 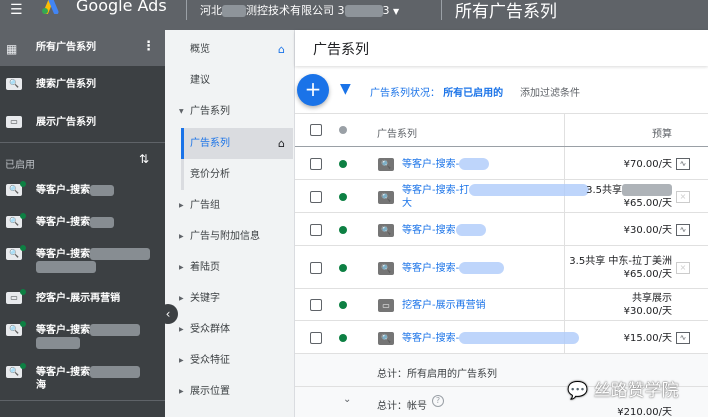 I want to click on nav-label: 受众群体, so click(x=210, y=329).